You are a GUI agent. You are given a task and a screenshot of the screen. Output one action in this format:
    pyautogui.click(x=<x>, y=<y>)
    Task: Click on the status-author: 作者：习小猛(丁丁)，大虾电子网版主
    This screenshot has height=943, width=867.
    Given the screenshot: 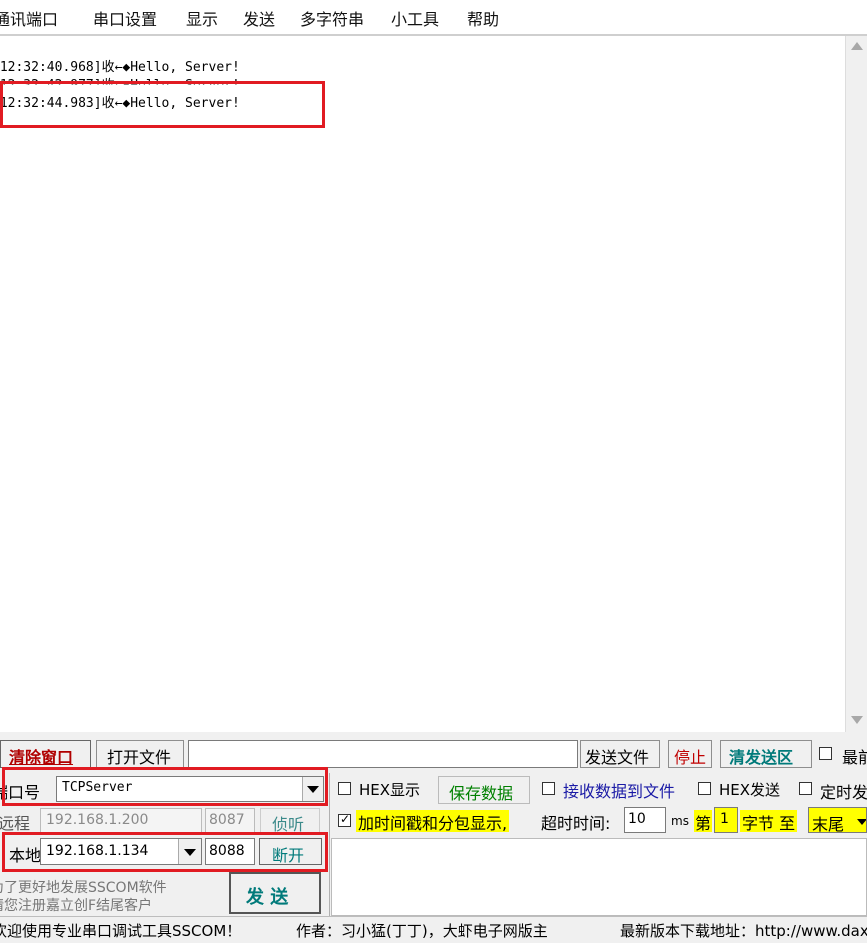 What is the action you would take?
    pyautogui.click(x=422, y=931)
    